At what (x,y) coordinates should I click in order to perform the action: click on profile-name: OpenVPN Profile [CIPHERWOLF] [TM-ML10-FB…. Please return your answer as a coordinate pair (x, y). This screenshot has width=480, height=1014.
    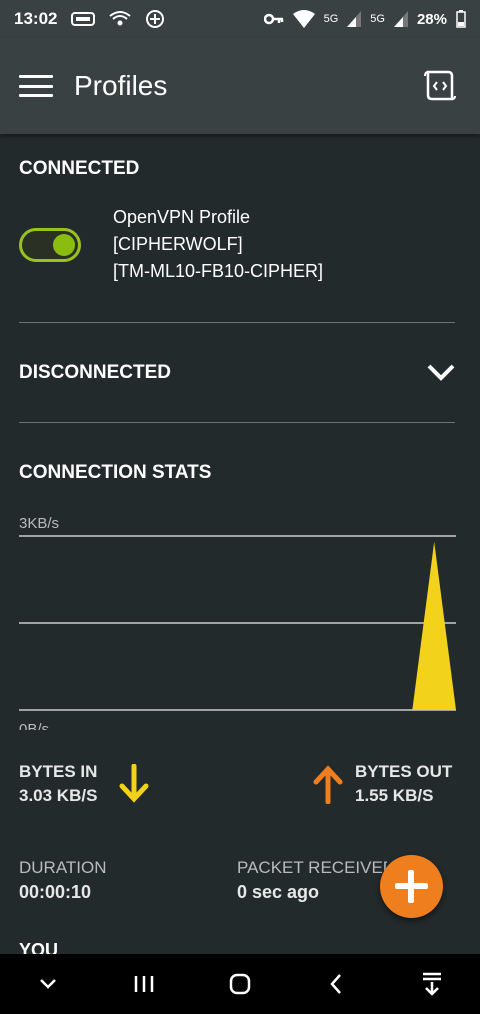
    Looking at the image, I should click on (218, 249).